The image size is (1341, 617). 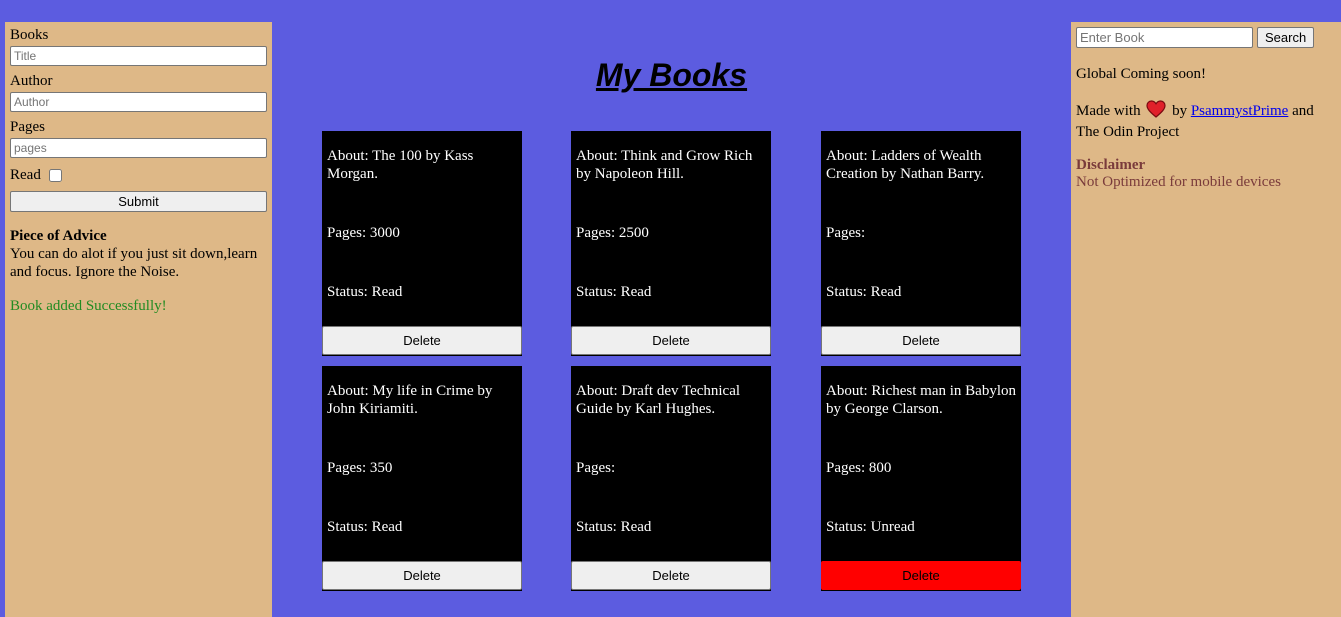 What do you see at coordinates (29, 35) in the screenshot?
I see `books-label: Books` at bounding box center [29, 35].